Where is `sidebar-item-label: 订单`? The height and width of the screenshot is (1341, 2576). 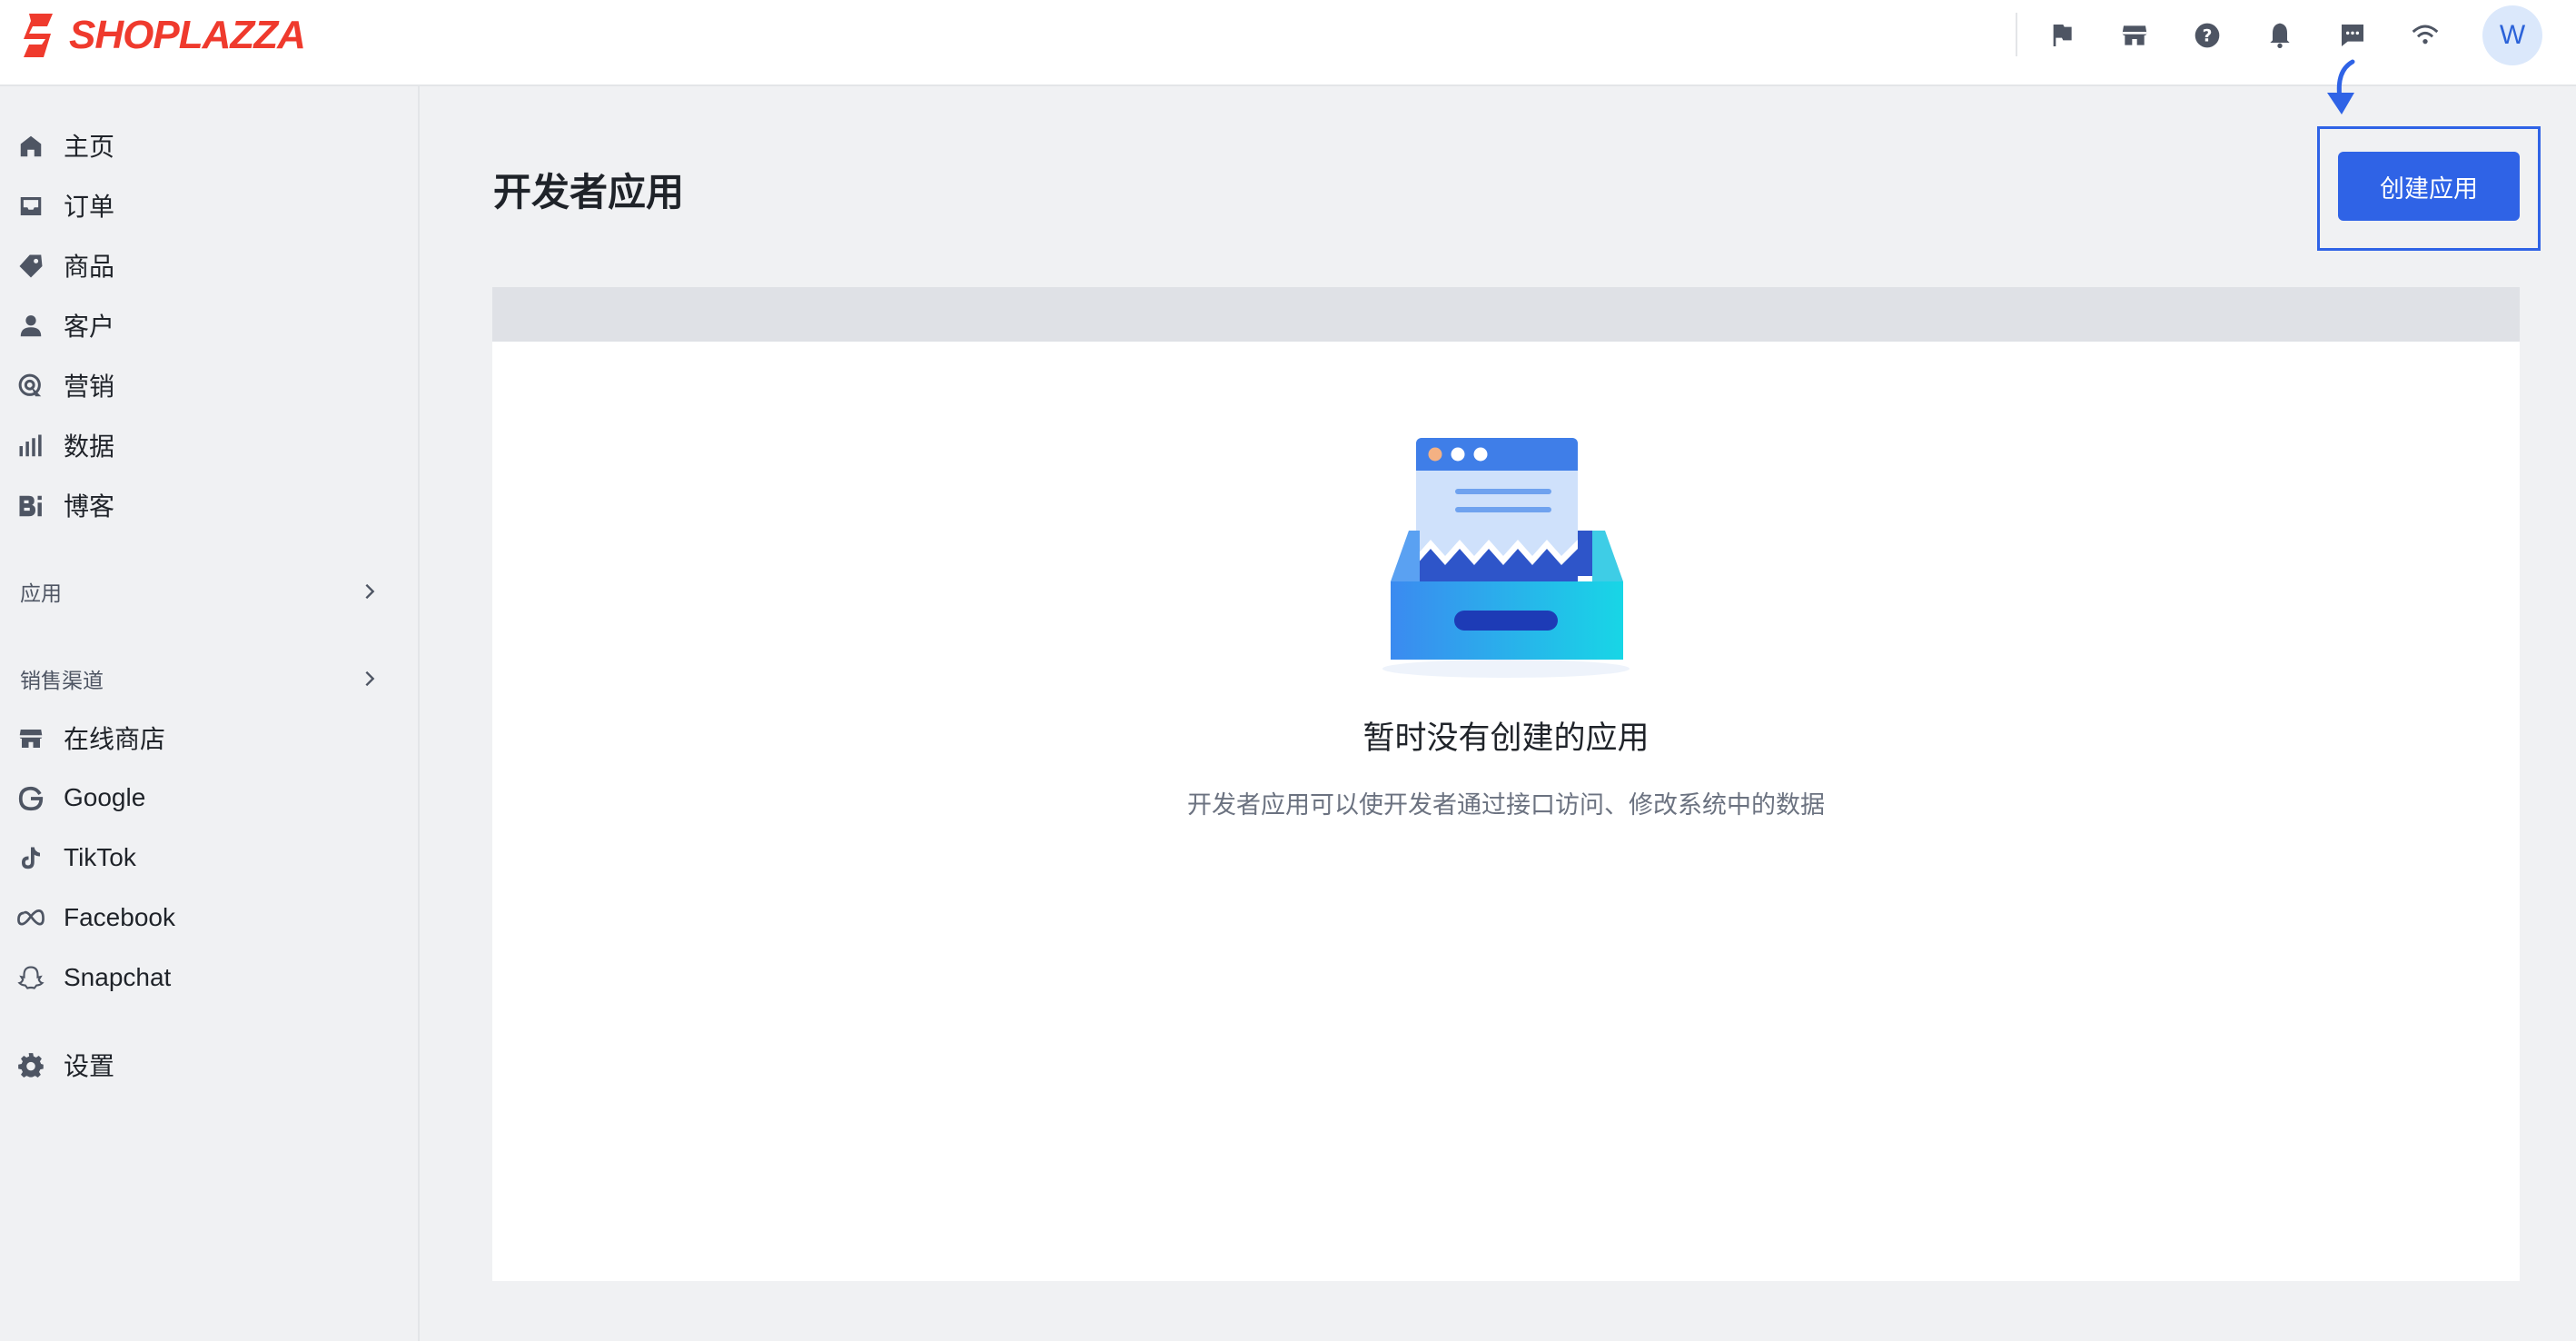
sidebar-item-label: 订单 is located at coordinates (89, 207).